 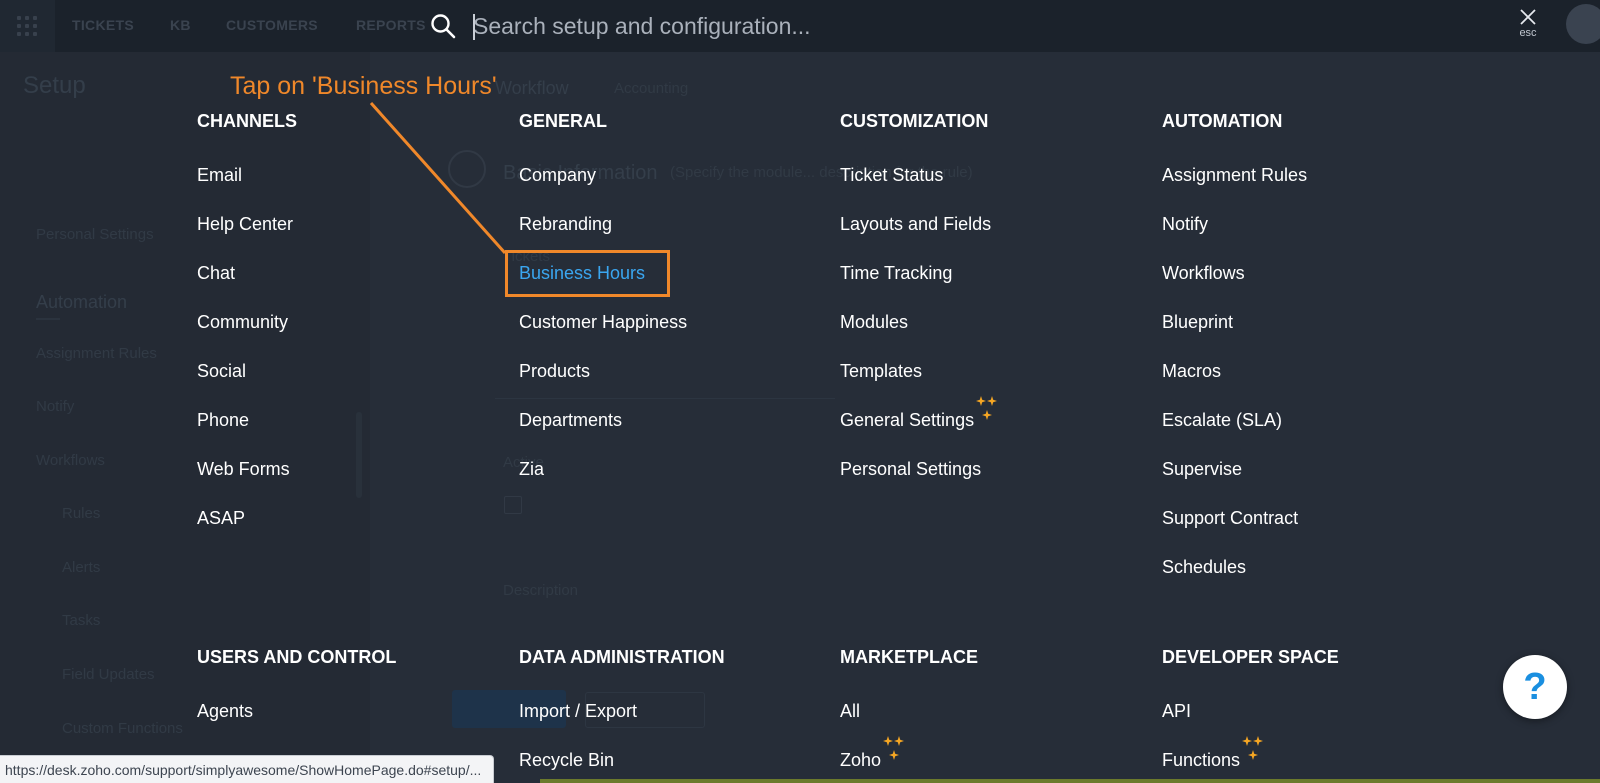 What do you see at coordinates (603, 481) in the screenshot?
I see `menu-item-zia: Zia` at bounding box center [603, 481].